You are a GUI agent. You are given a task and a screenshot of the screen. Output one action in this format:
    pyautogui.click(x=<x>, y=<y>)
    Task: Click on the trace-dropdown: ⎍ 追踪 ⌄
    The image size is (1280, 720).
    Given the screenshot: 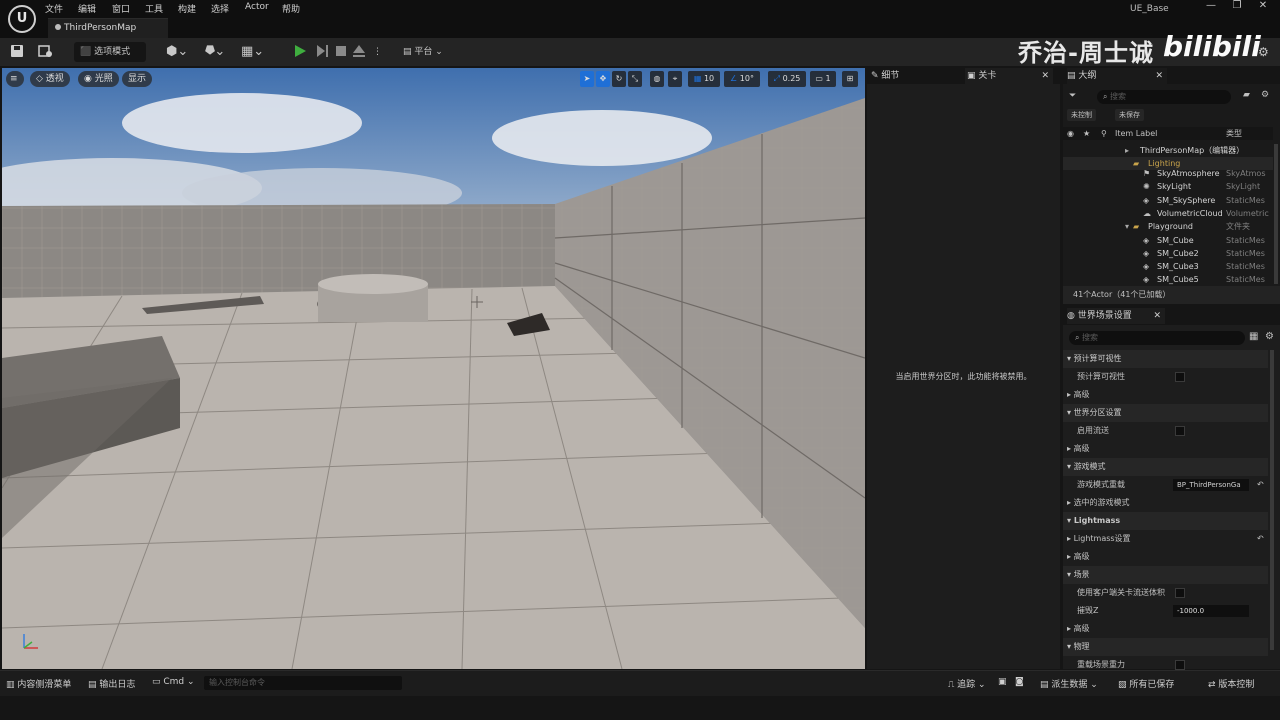 What is the action you would take?
    pyautogui.click(x=967, y=683)
    